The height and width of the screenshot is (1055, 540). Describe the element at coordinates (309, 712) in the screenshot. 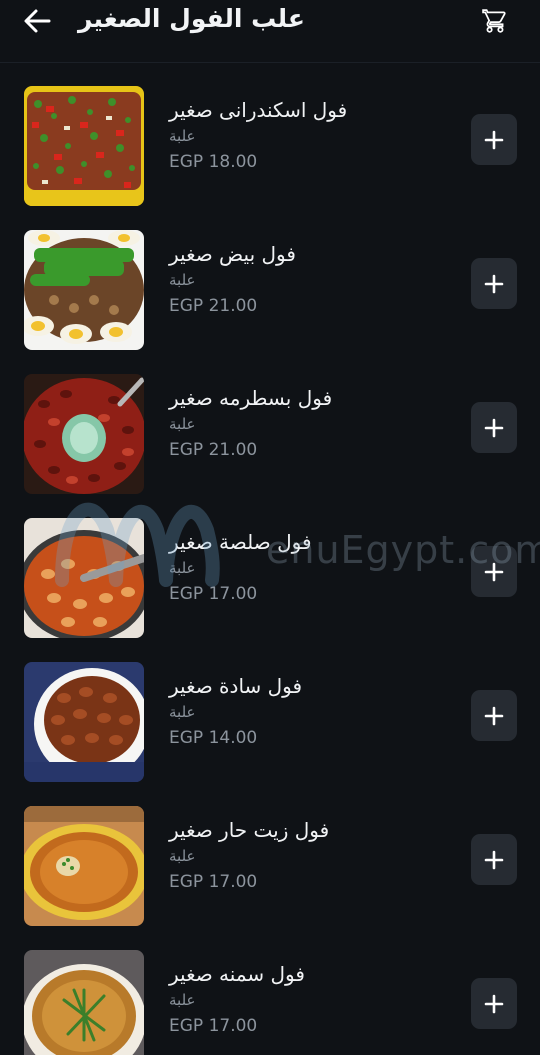

I see `item-info: فول سادة صغير علبة EGP 14.00` at that location.